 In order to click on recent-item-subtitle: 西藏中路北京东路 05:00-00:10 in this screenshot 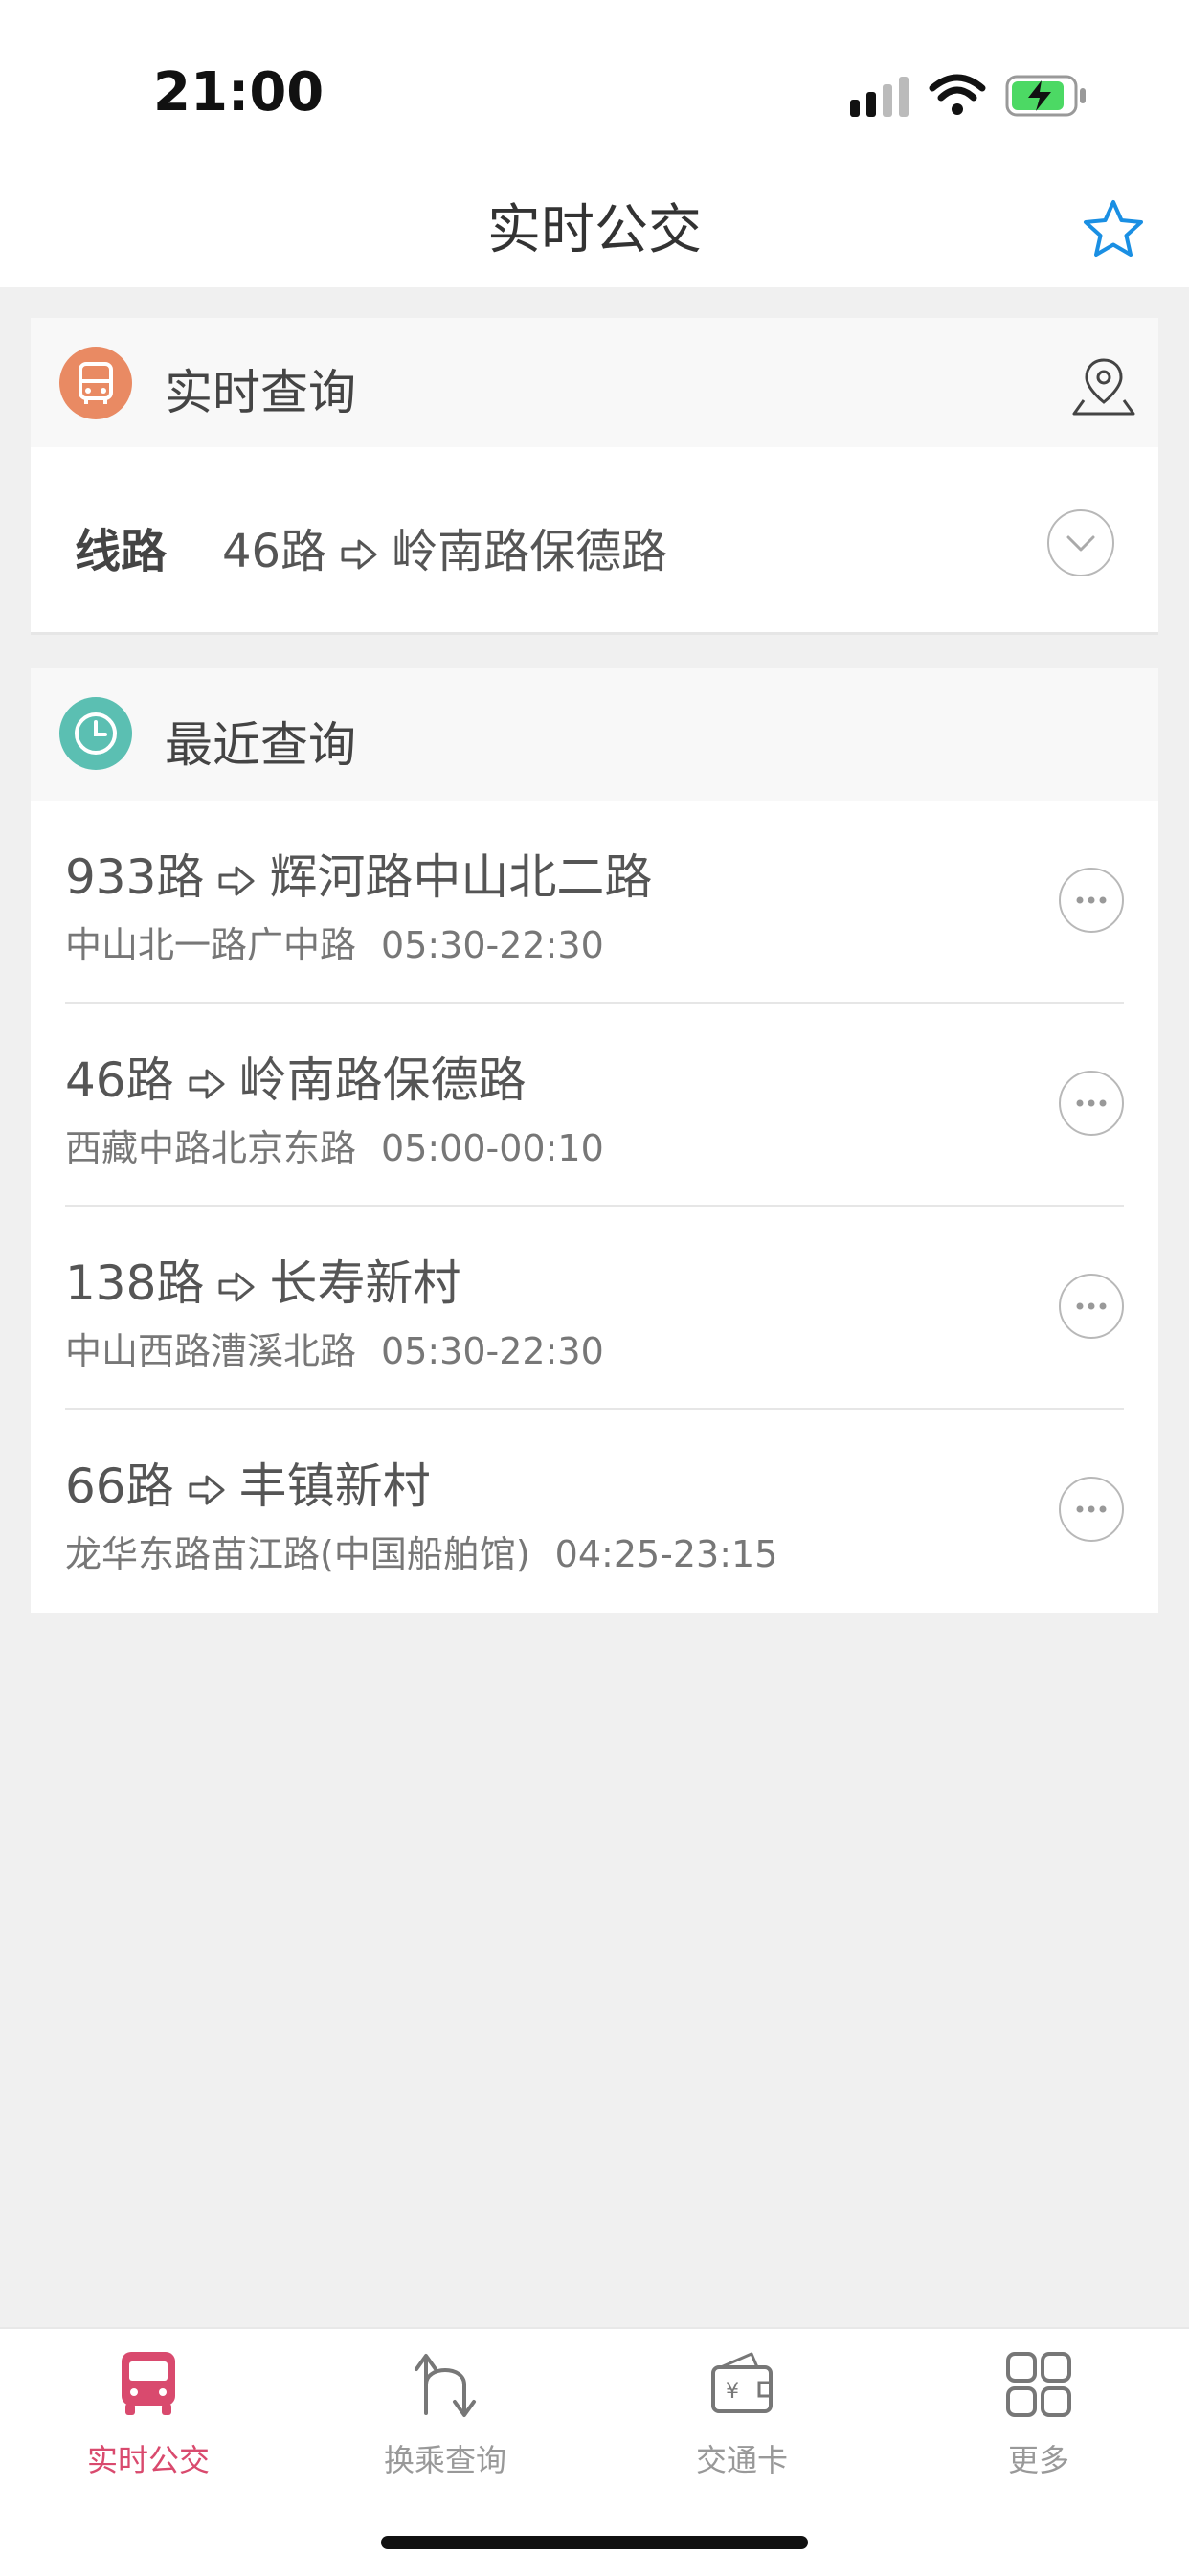, I will do `click(334, 1145)`.